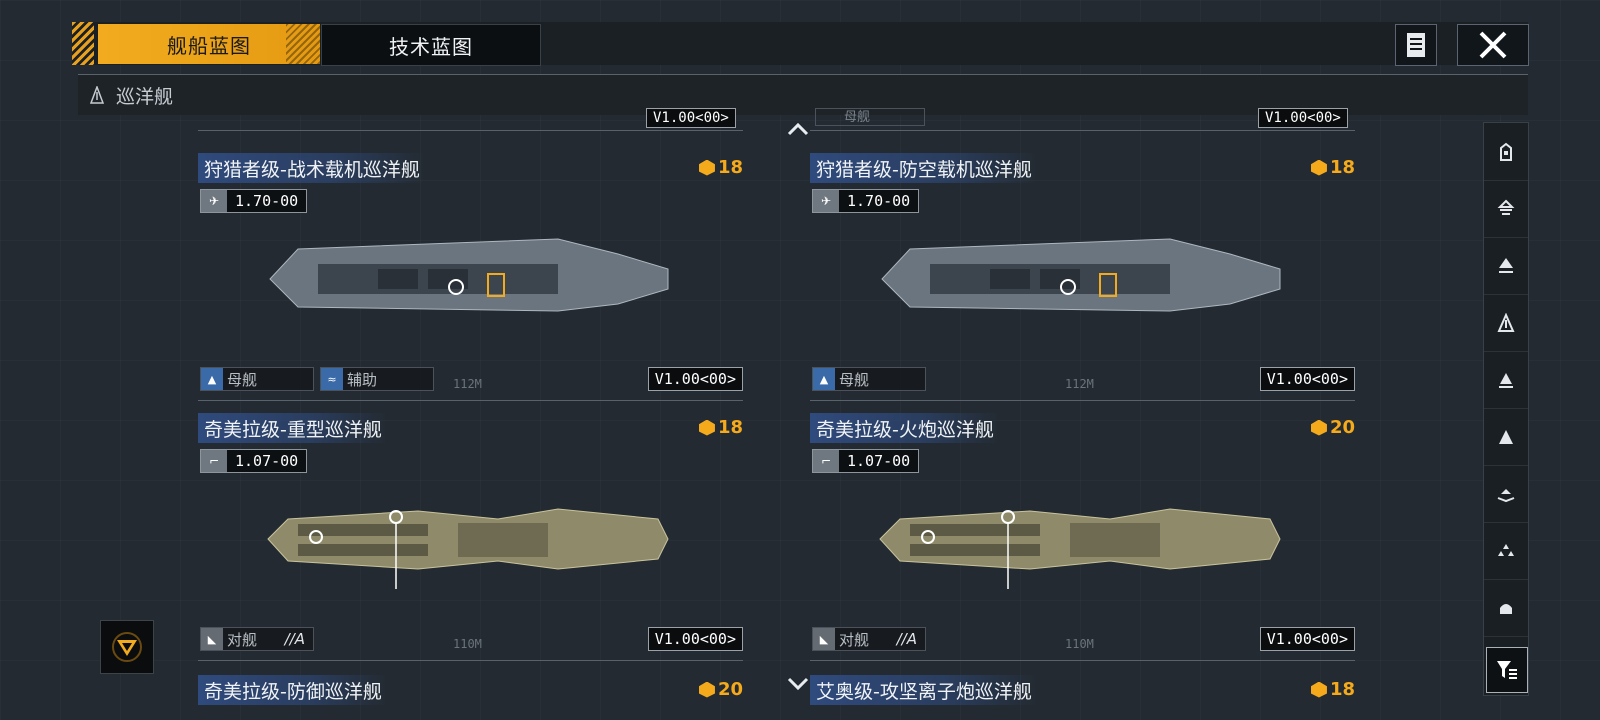 This screenshot has width=1600, height=720. I want to click on filter-cruiser, so click(1506, 323).